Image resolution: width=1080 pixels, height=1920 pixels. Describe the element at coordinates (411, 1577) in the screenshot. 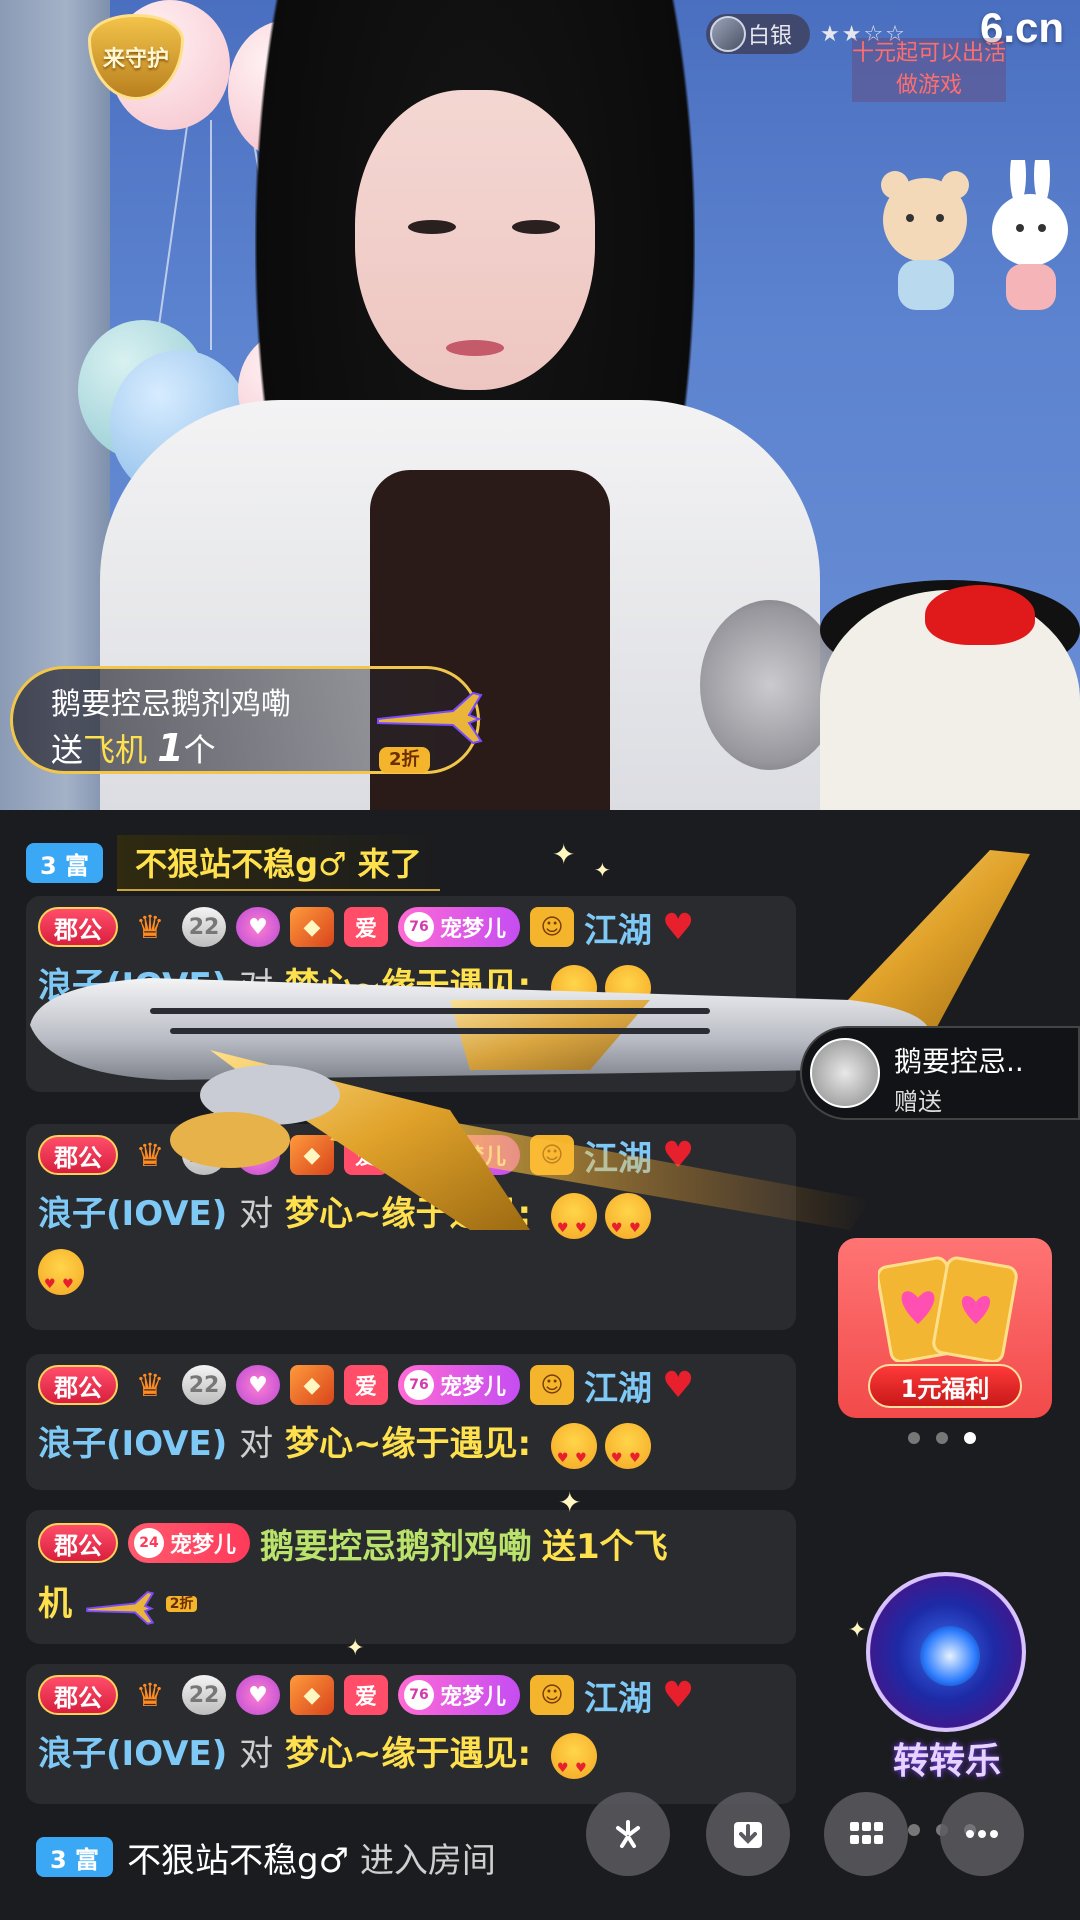

I see `gift-message: 郡公 24 宠梦儿 鹅要控忌鹅剂鸡嘞 送1个飞 机 2折` at that location.